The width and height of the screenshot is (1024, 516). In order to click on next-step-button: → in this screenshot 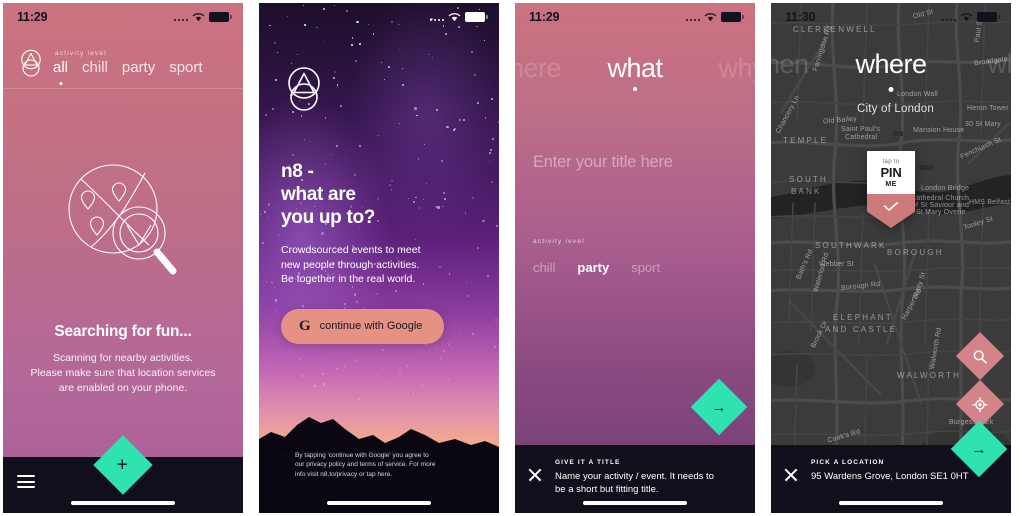, I will do `click(719, 407)`.